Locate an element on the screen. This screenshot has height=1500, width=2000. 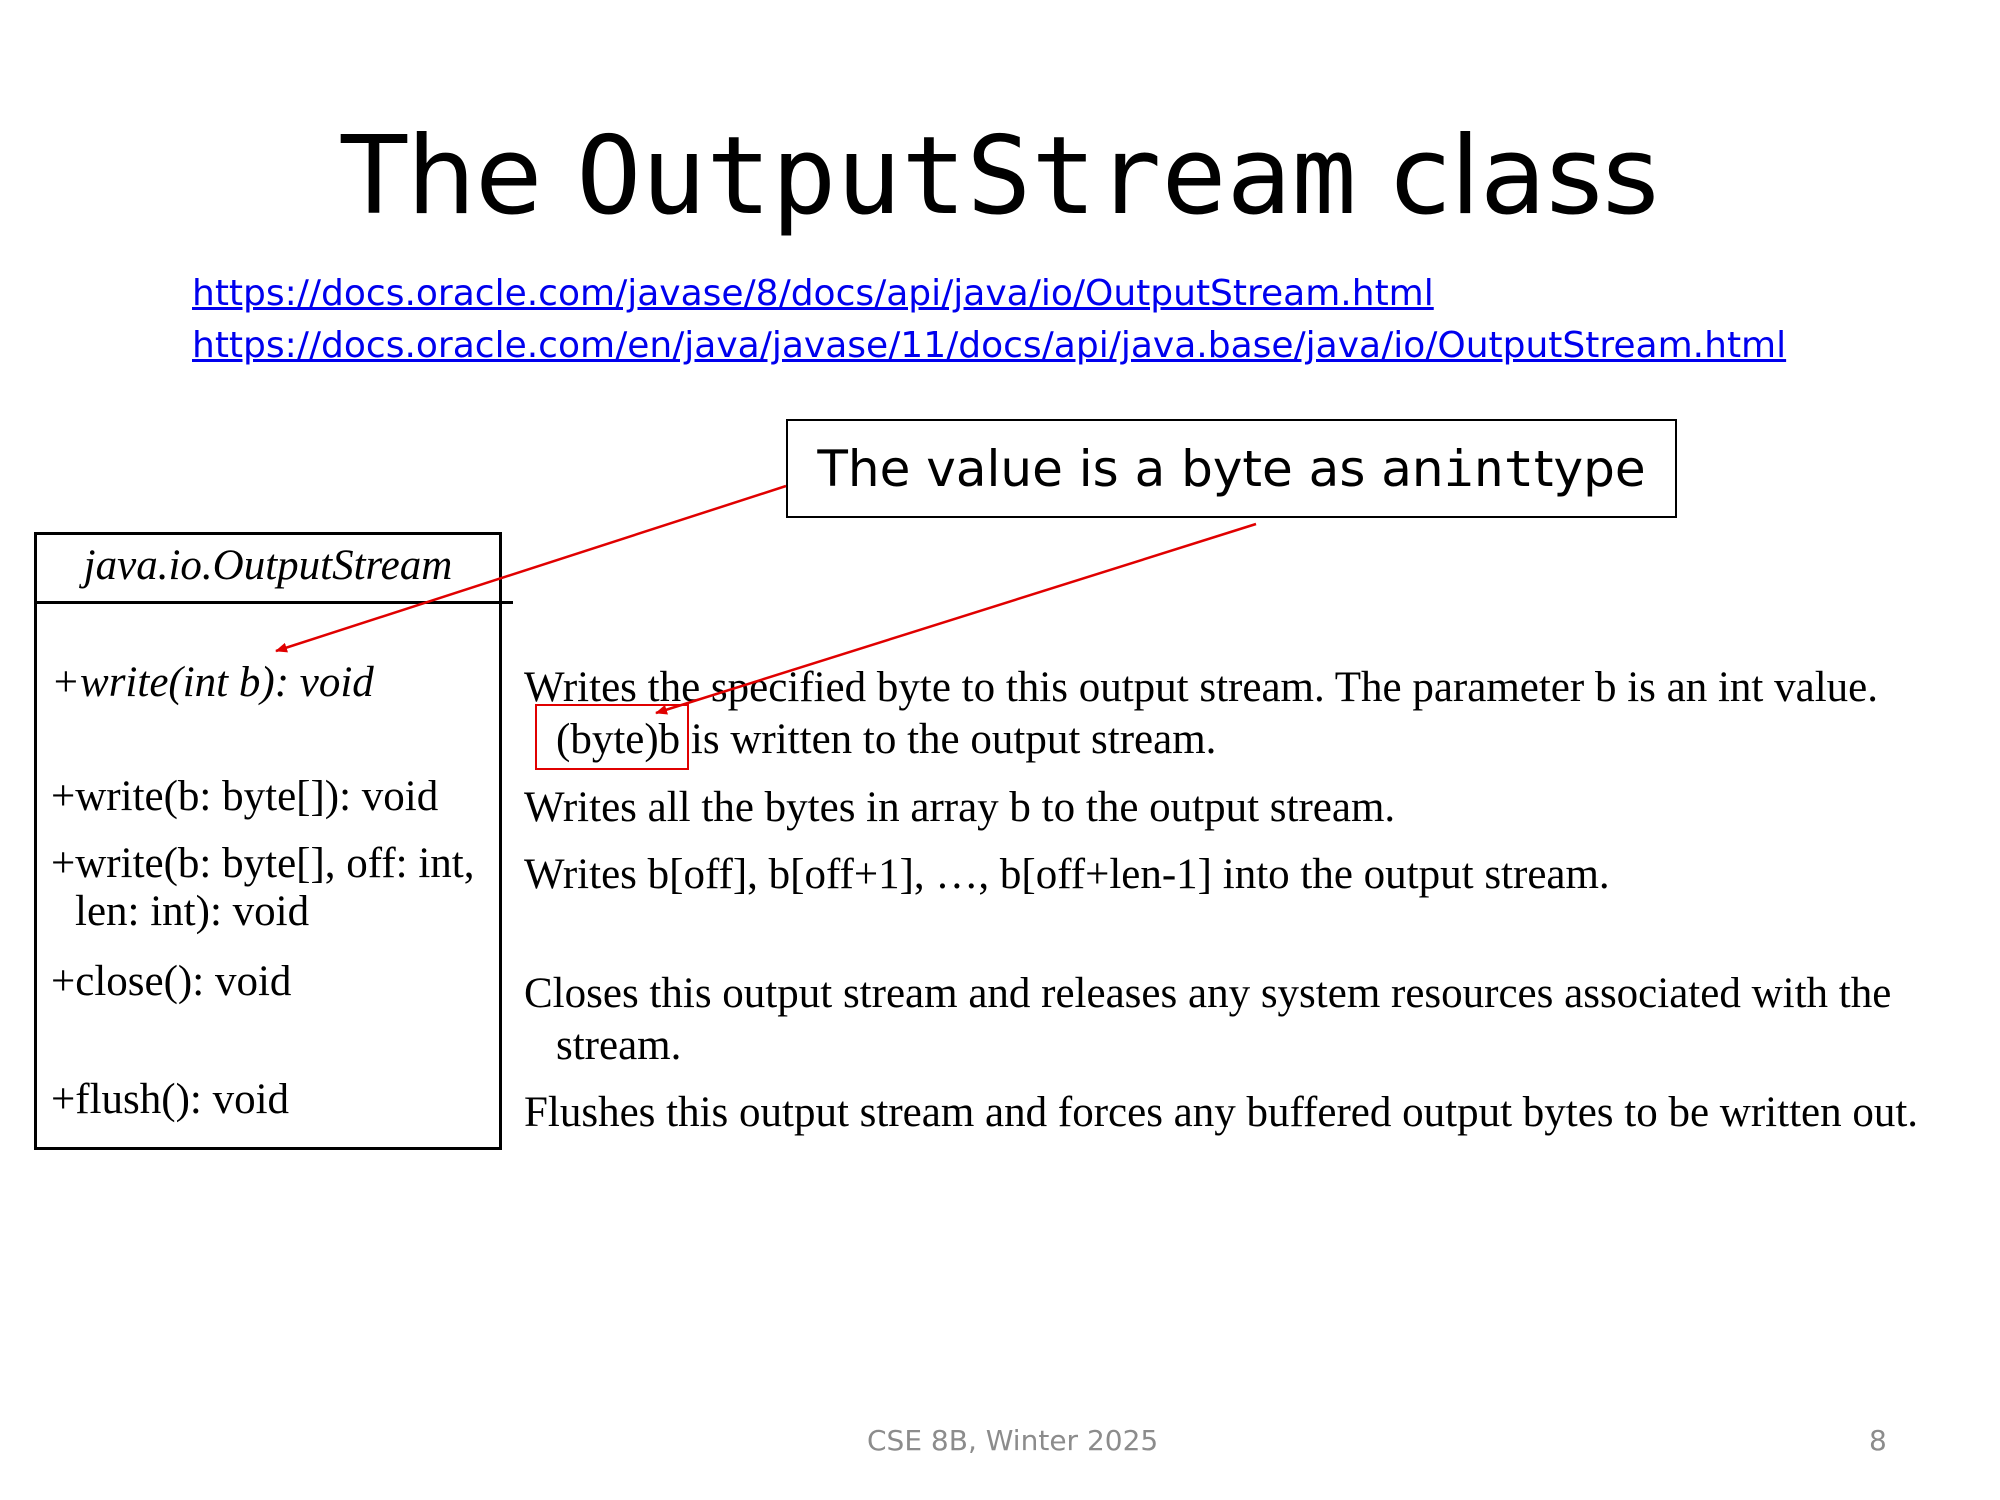
callout-arrow-to-byte-cast is located at coordinates (956, 618).